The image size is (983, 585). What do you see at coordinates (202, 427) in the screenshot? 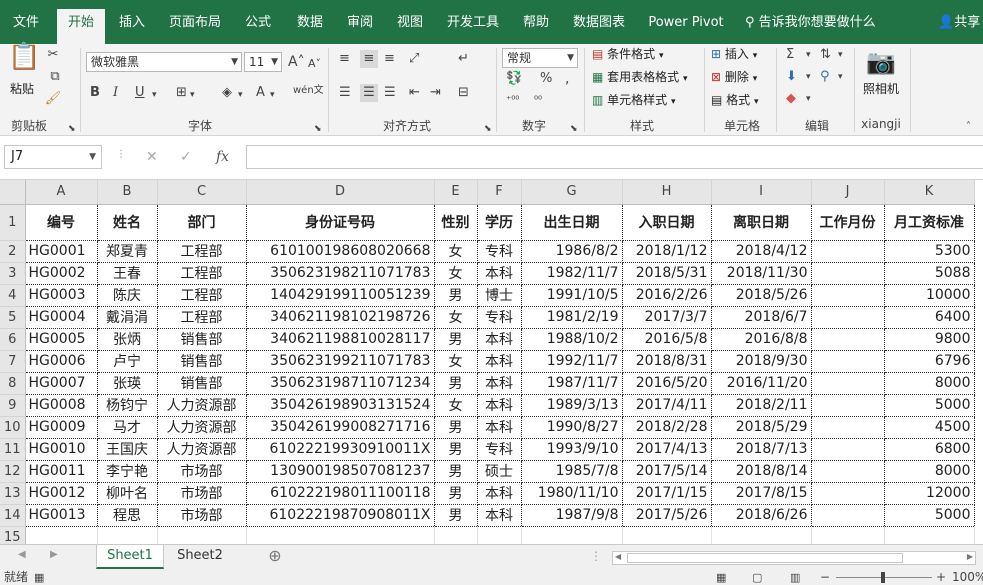
I see `data-cell: 人力资源部` at bounding box center [202, 427].